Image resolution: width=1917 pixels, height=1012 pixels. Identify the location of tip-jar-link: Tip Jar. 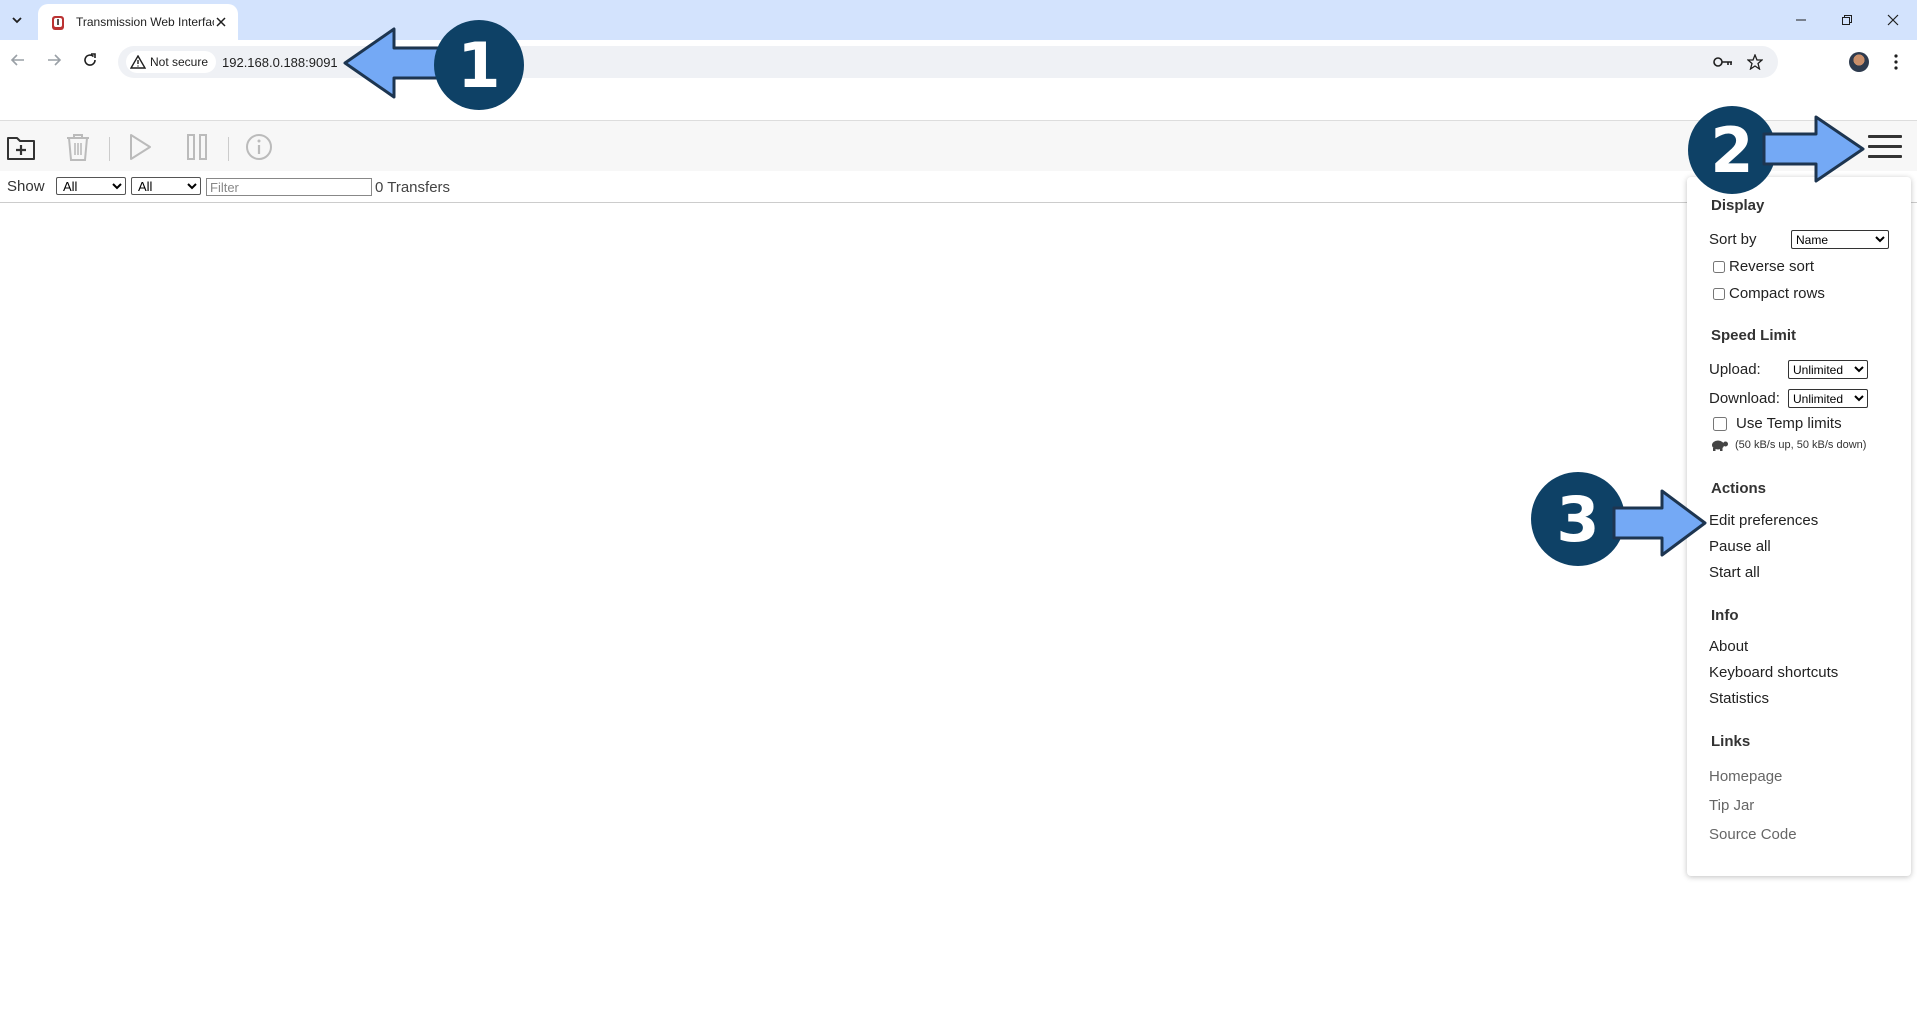
(1731, 805).